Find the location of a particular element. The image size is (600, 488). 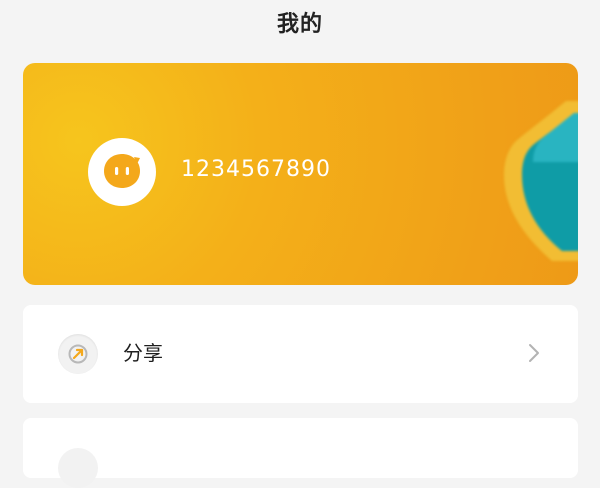

shield-icon is located at coordinates (541, 181).